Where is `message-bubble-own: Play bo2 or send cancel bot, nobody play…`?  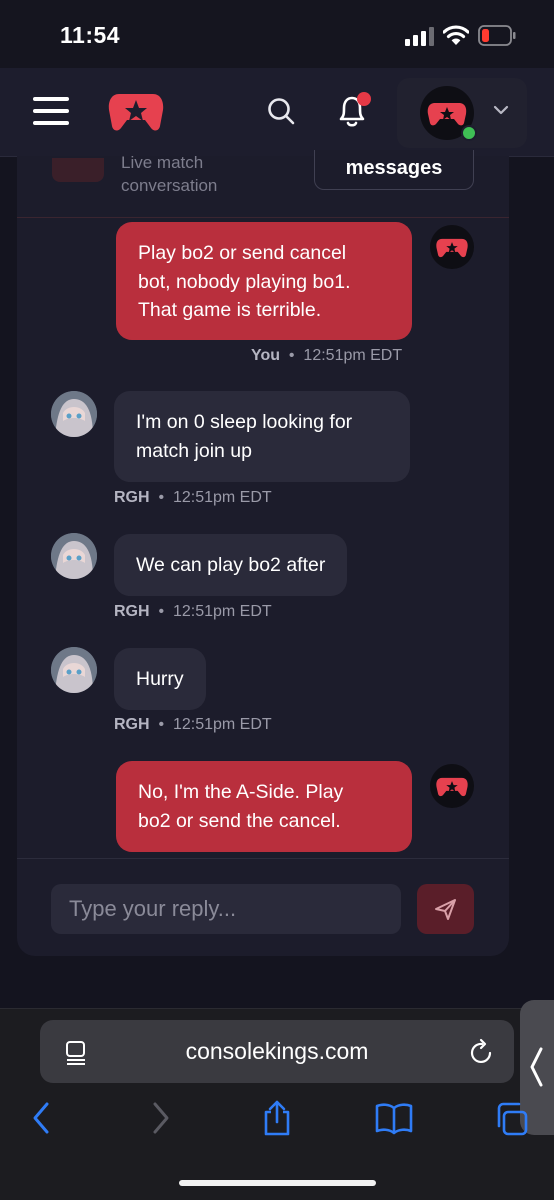
message-bubble-own: Play bo2 or send cancel bot, nobody play… is located at coordinates (264, 281).